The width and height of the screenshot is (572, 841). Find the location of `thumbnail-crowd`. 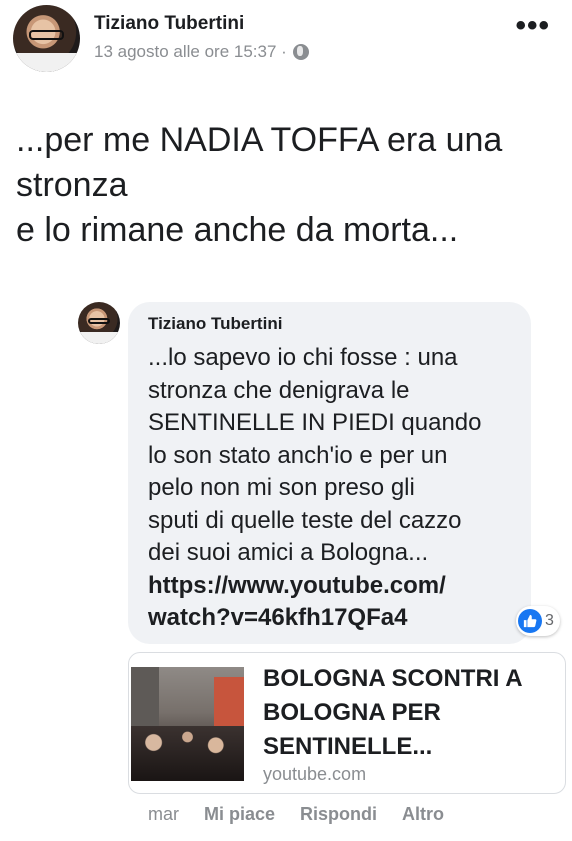

thumbnail-crowd is located at coordinates (187, 753).